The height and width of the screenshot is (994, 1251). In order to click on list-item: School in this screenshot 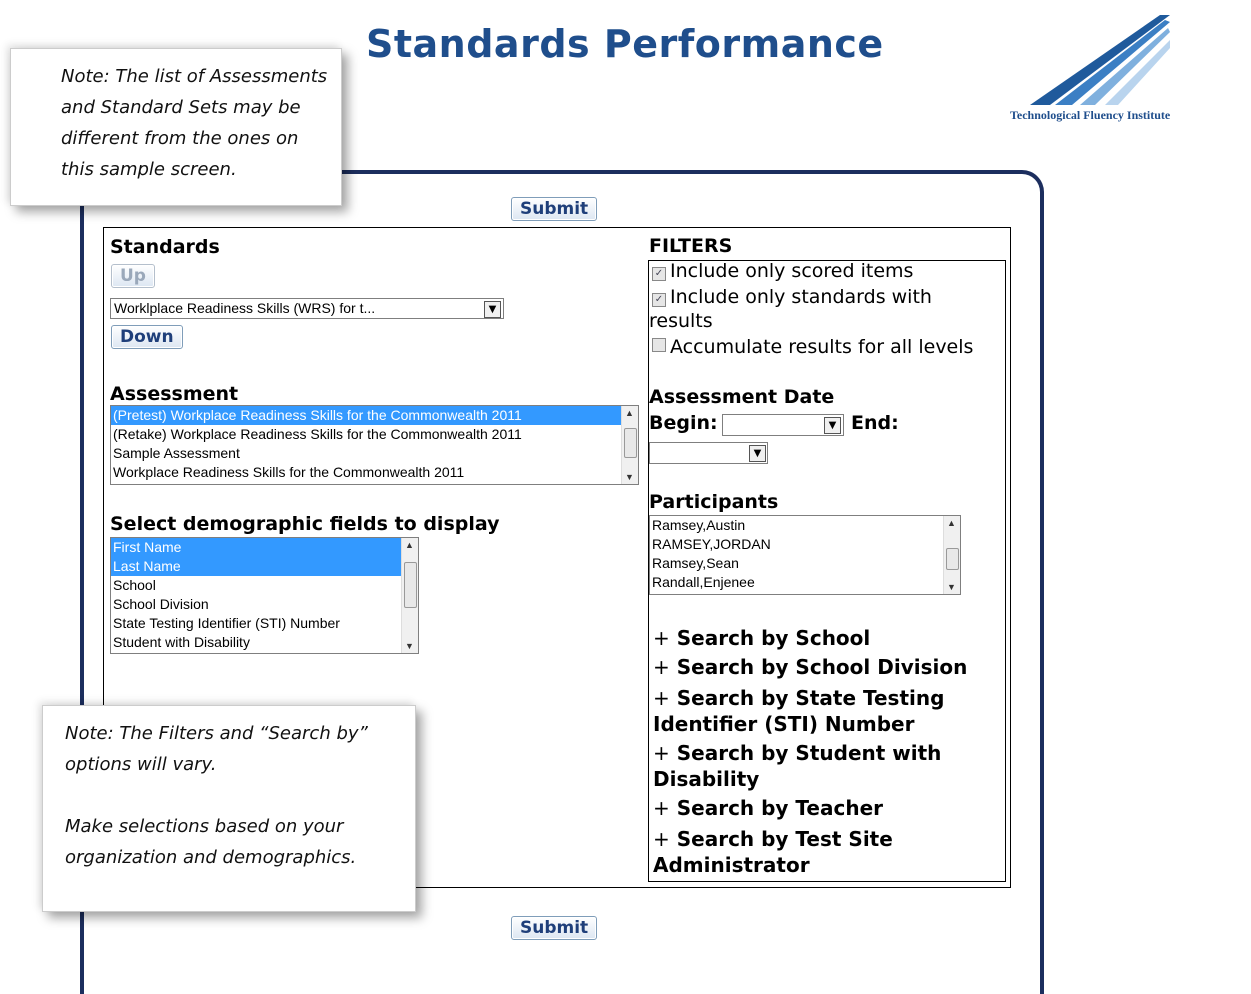, I will do `click(264, 585)`.